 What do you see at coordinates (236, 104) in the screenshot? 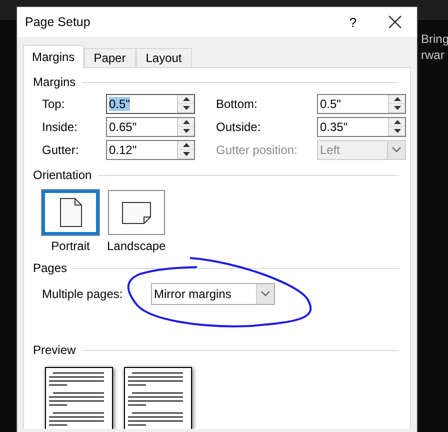
I see `field-label: Bottom:` at bounding box center [236, 104].